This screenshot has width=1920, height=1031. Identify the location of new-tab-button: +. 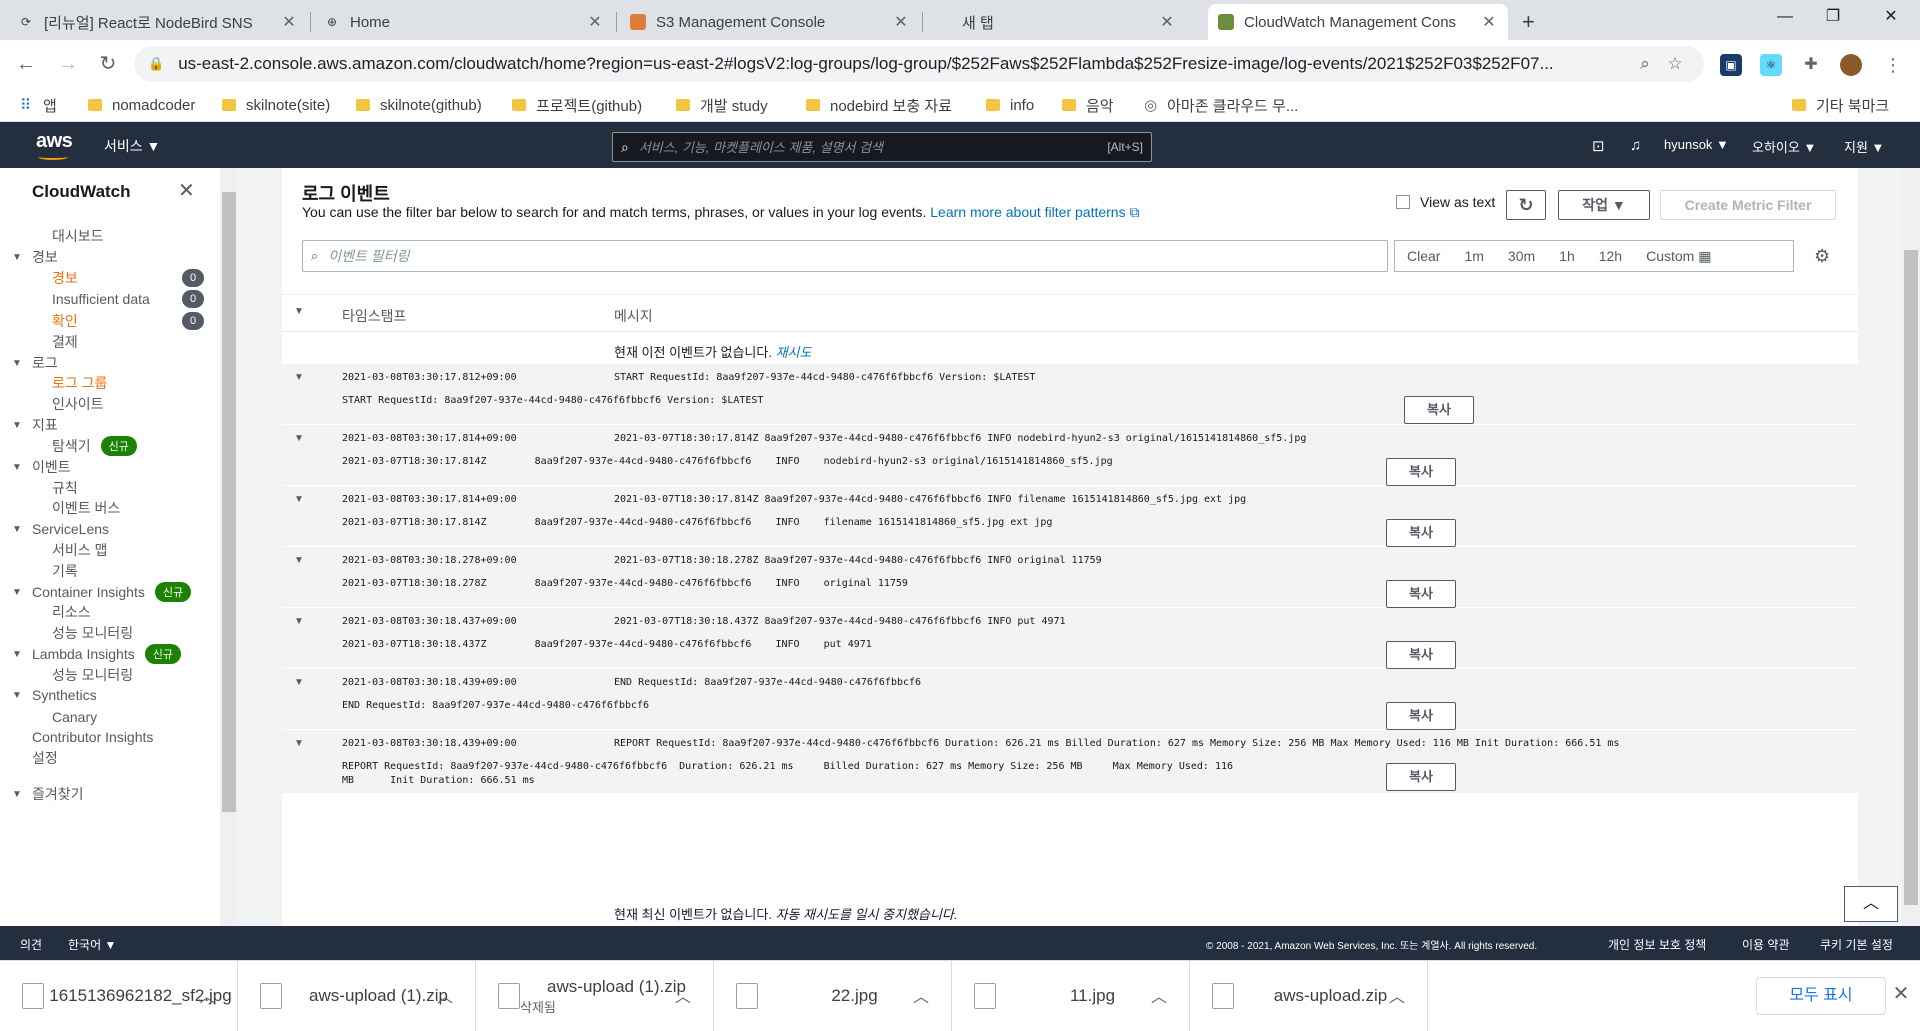
(1532, 22).